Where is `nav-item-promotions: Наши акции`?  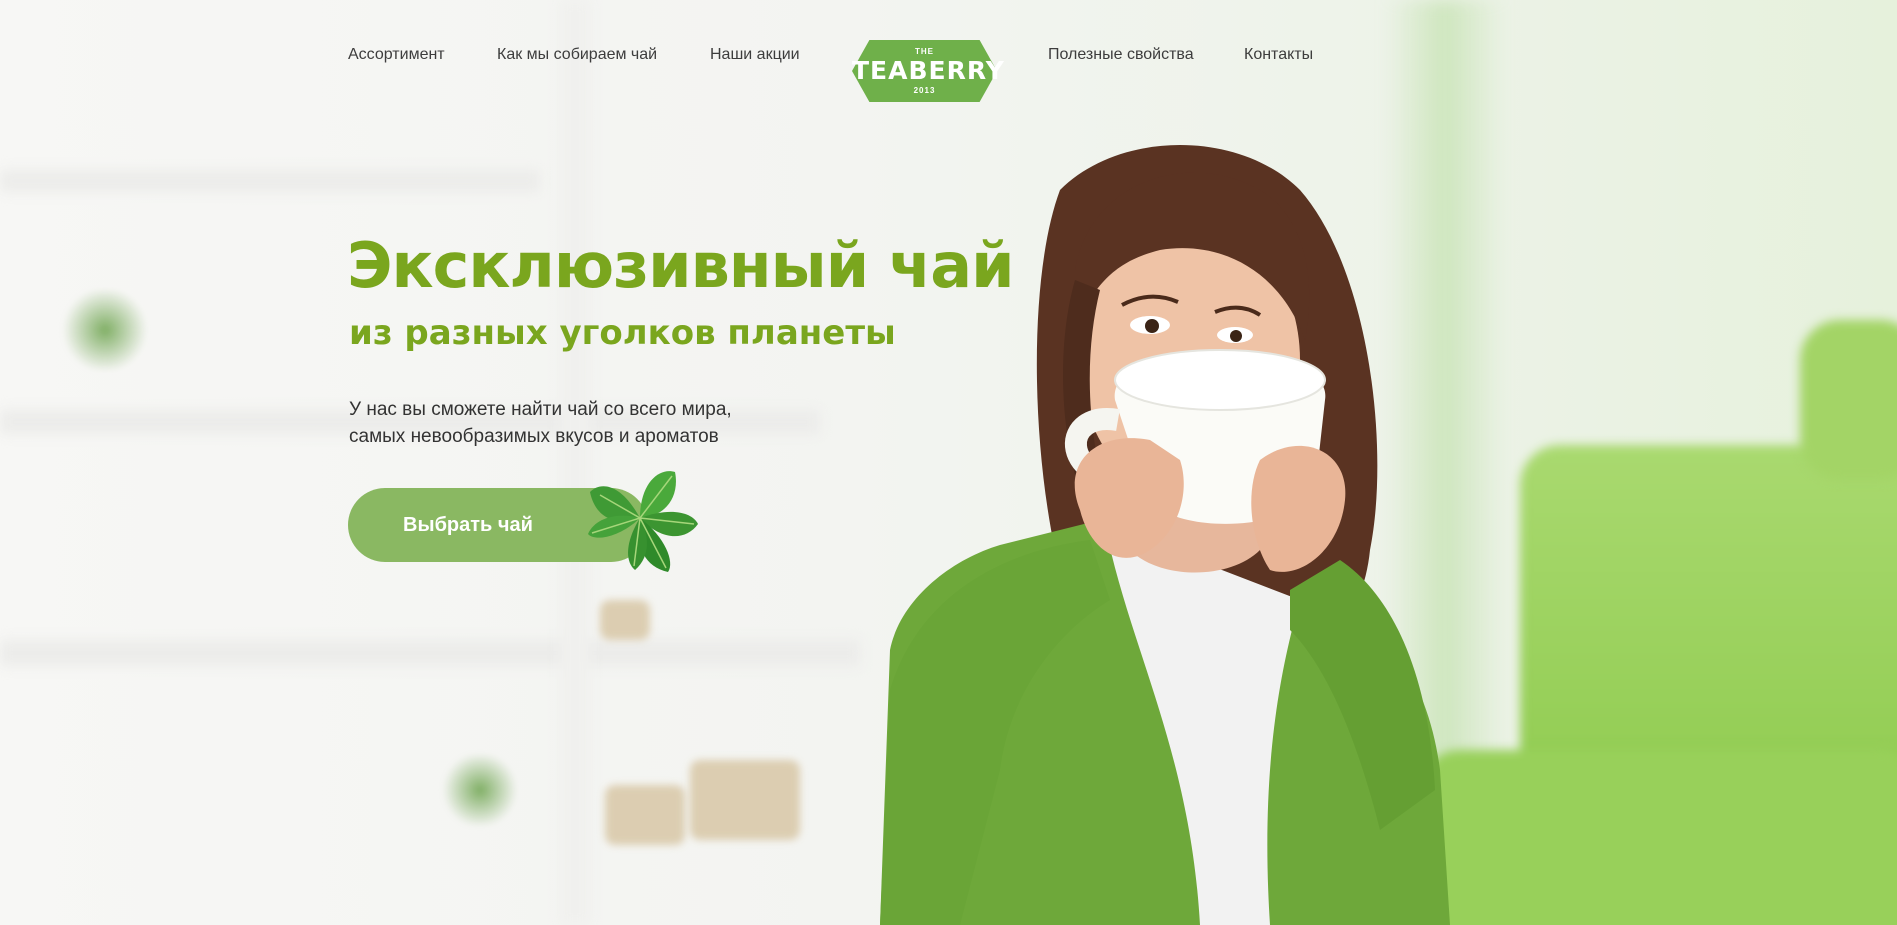
nav-item-promotions: Наши акции is located at coordinates (755, 55).